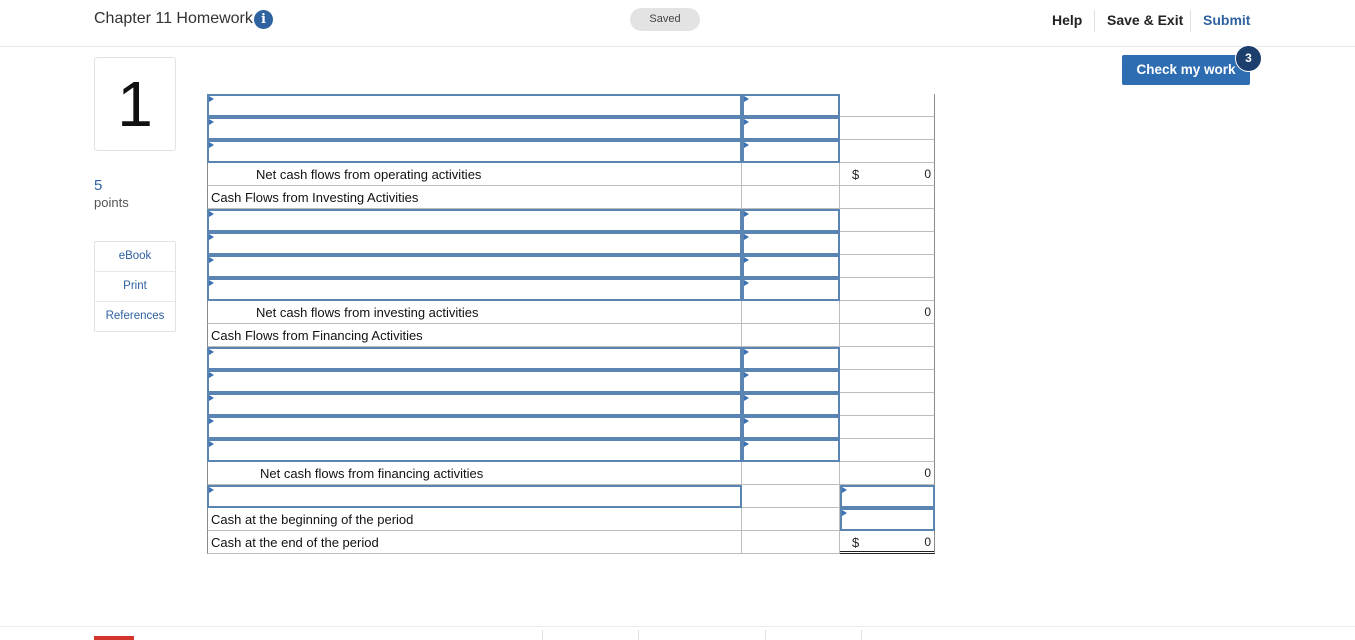 The width and height of the screenshot is (1355, 640). I want to click on worksheet-row: Cash at the end of the period $0, so click(571, 542).